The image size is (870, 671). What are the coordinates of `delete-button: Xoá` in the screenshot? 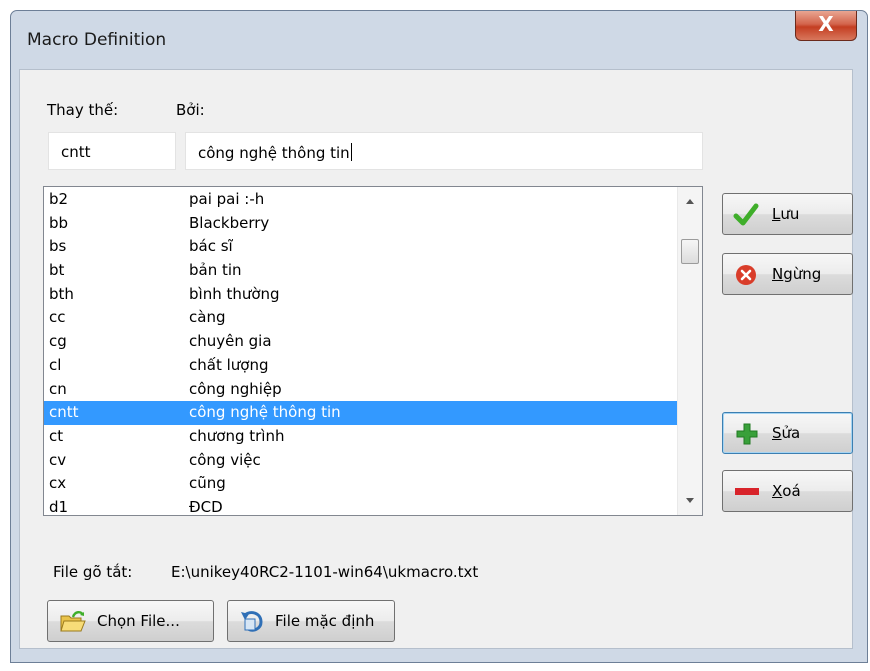 It's located at (787, 491).